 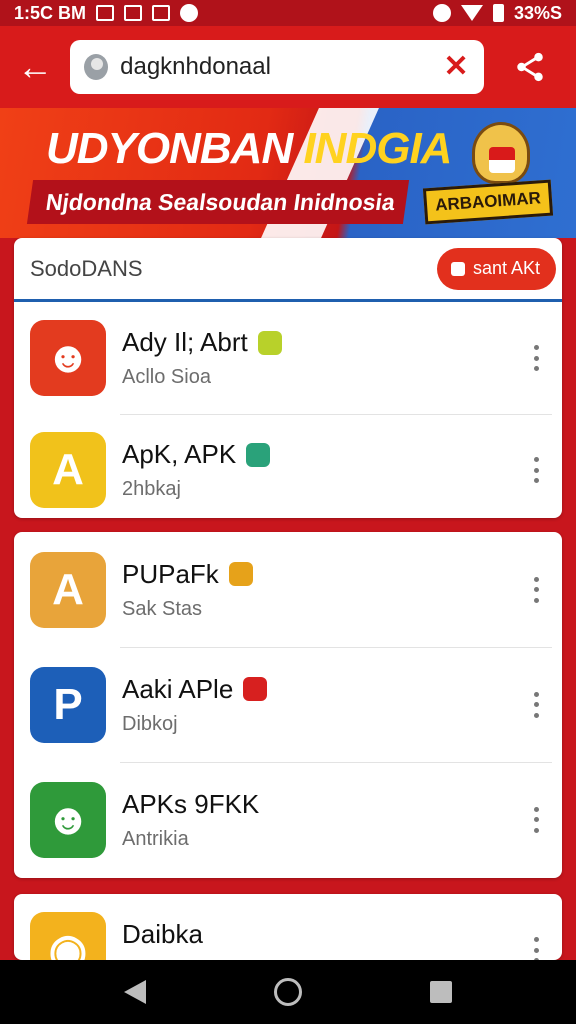 I want to click on garuda-emblem-icon, so click(x=501, y=153).